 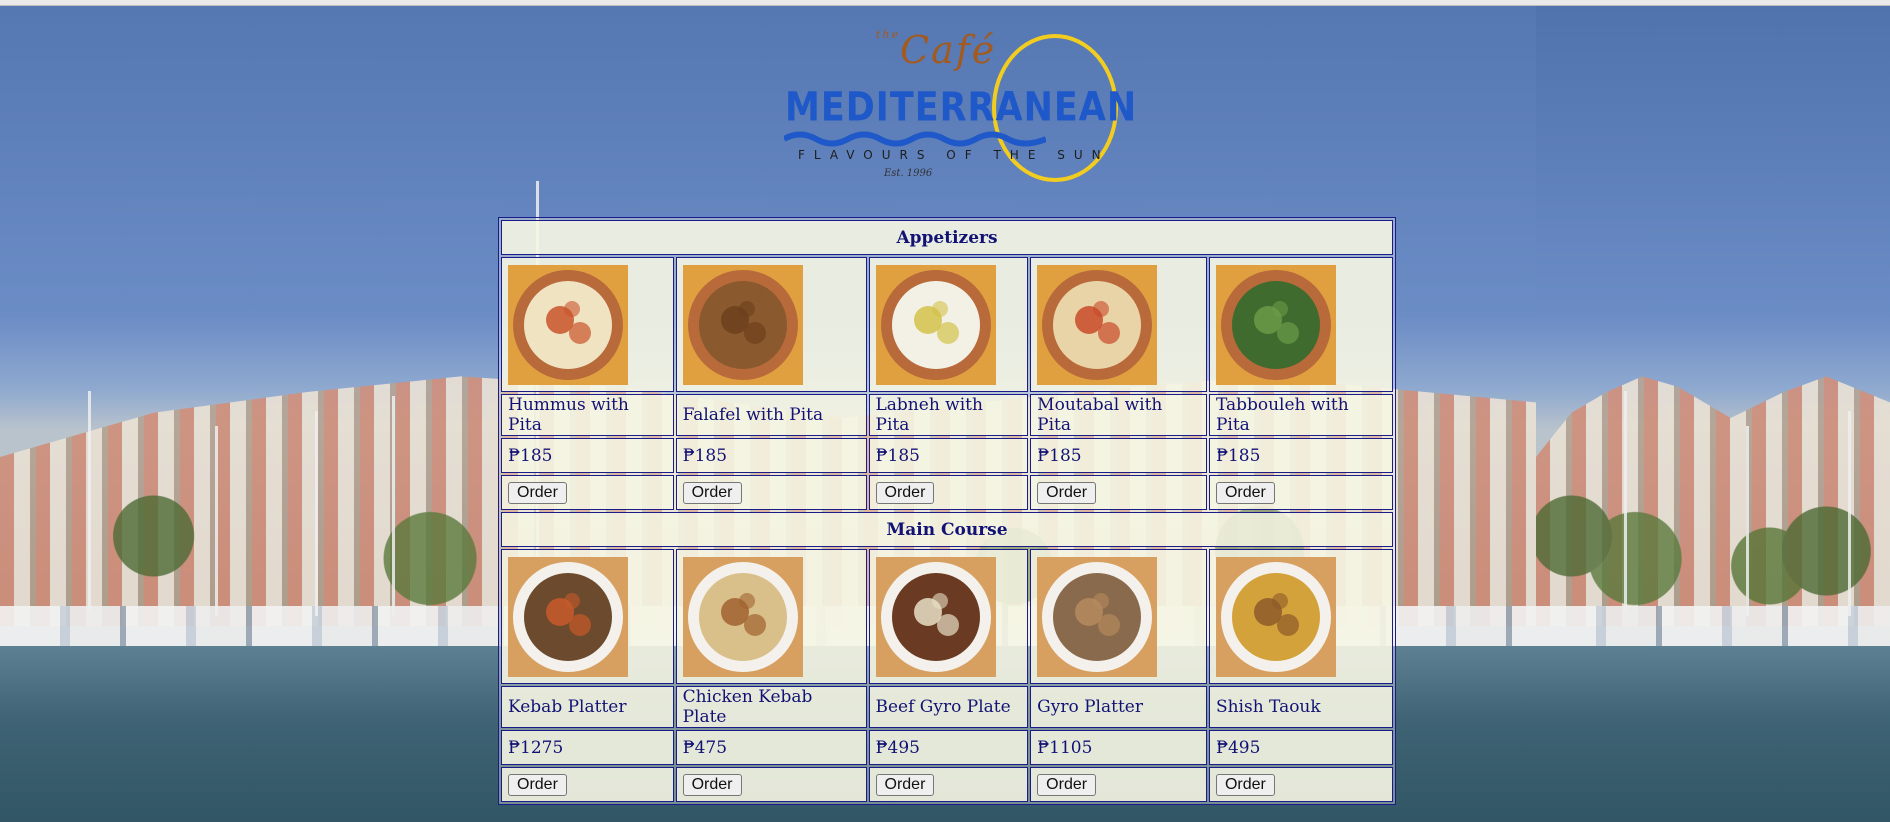 What do you see at coordinates (908, 173) in the screenshot?
I see `logo-established: Est. 1996` at bounding box center [908, 173].